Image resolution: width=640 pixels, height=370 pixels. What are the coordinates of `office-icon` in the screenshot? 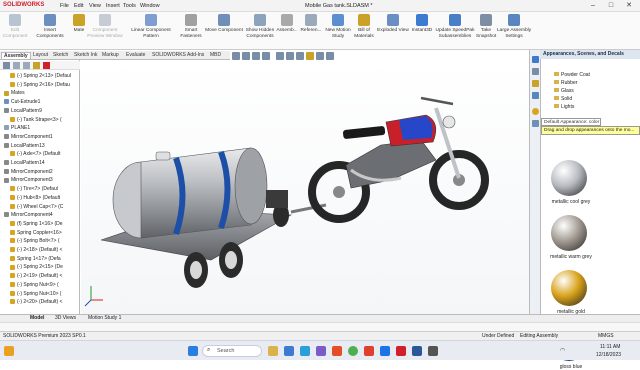 It's located at (337, 351).